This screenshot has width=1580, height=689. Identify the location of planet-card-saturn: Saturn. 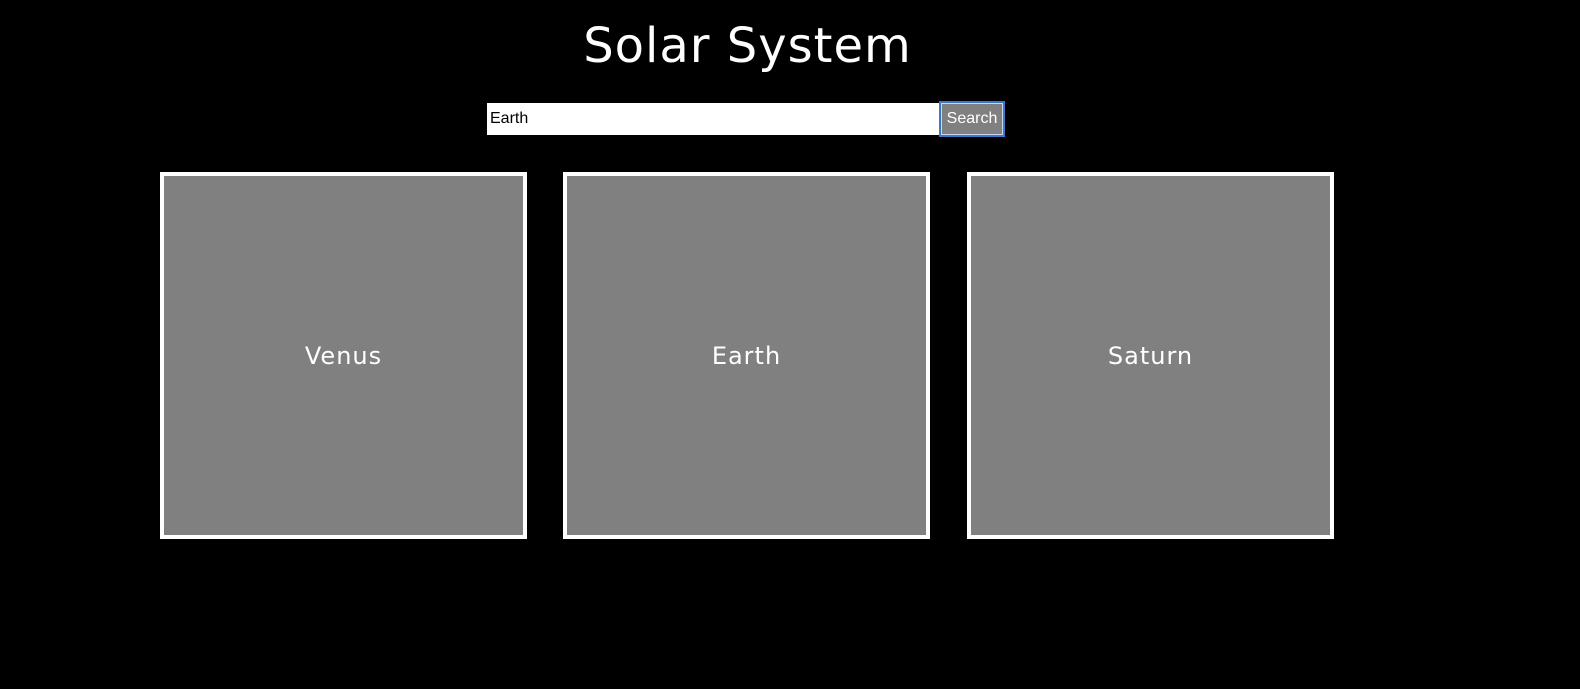
(1150, 355).